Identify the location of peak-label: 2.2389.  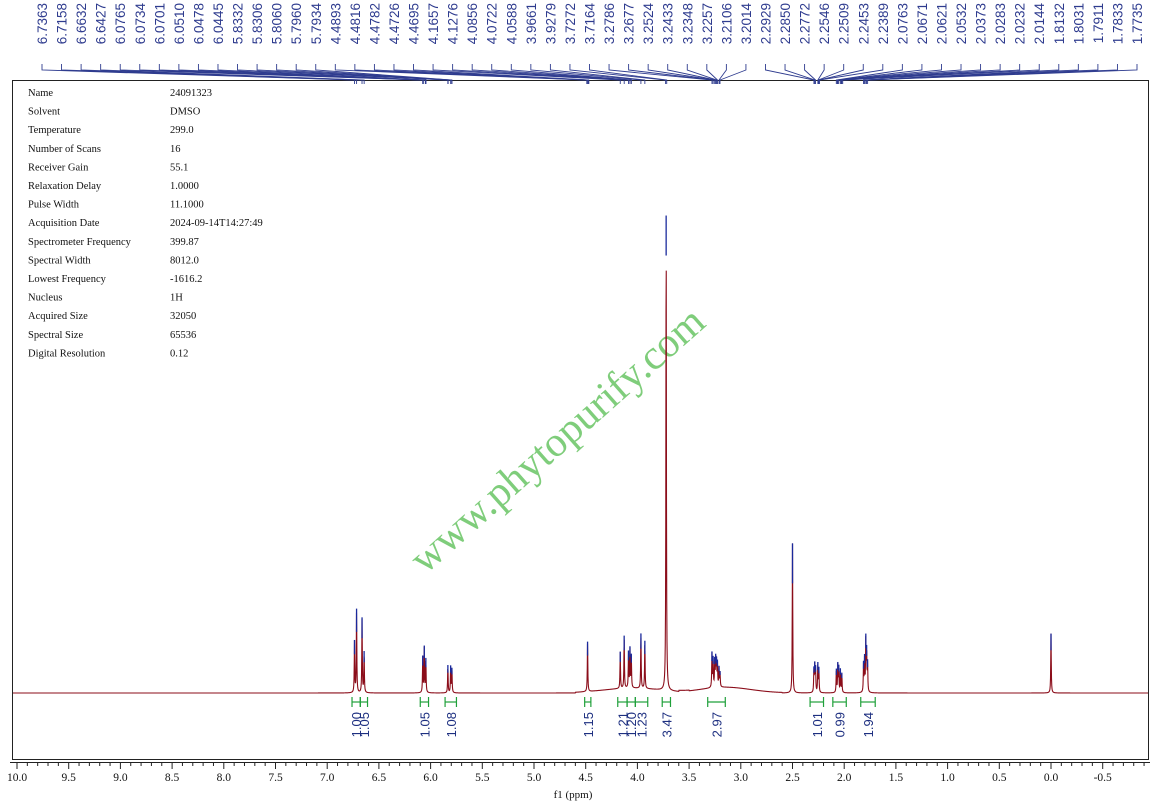
(883, 23).